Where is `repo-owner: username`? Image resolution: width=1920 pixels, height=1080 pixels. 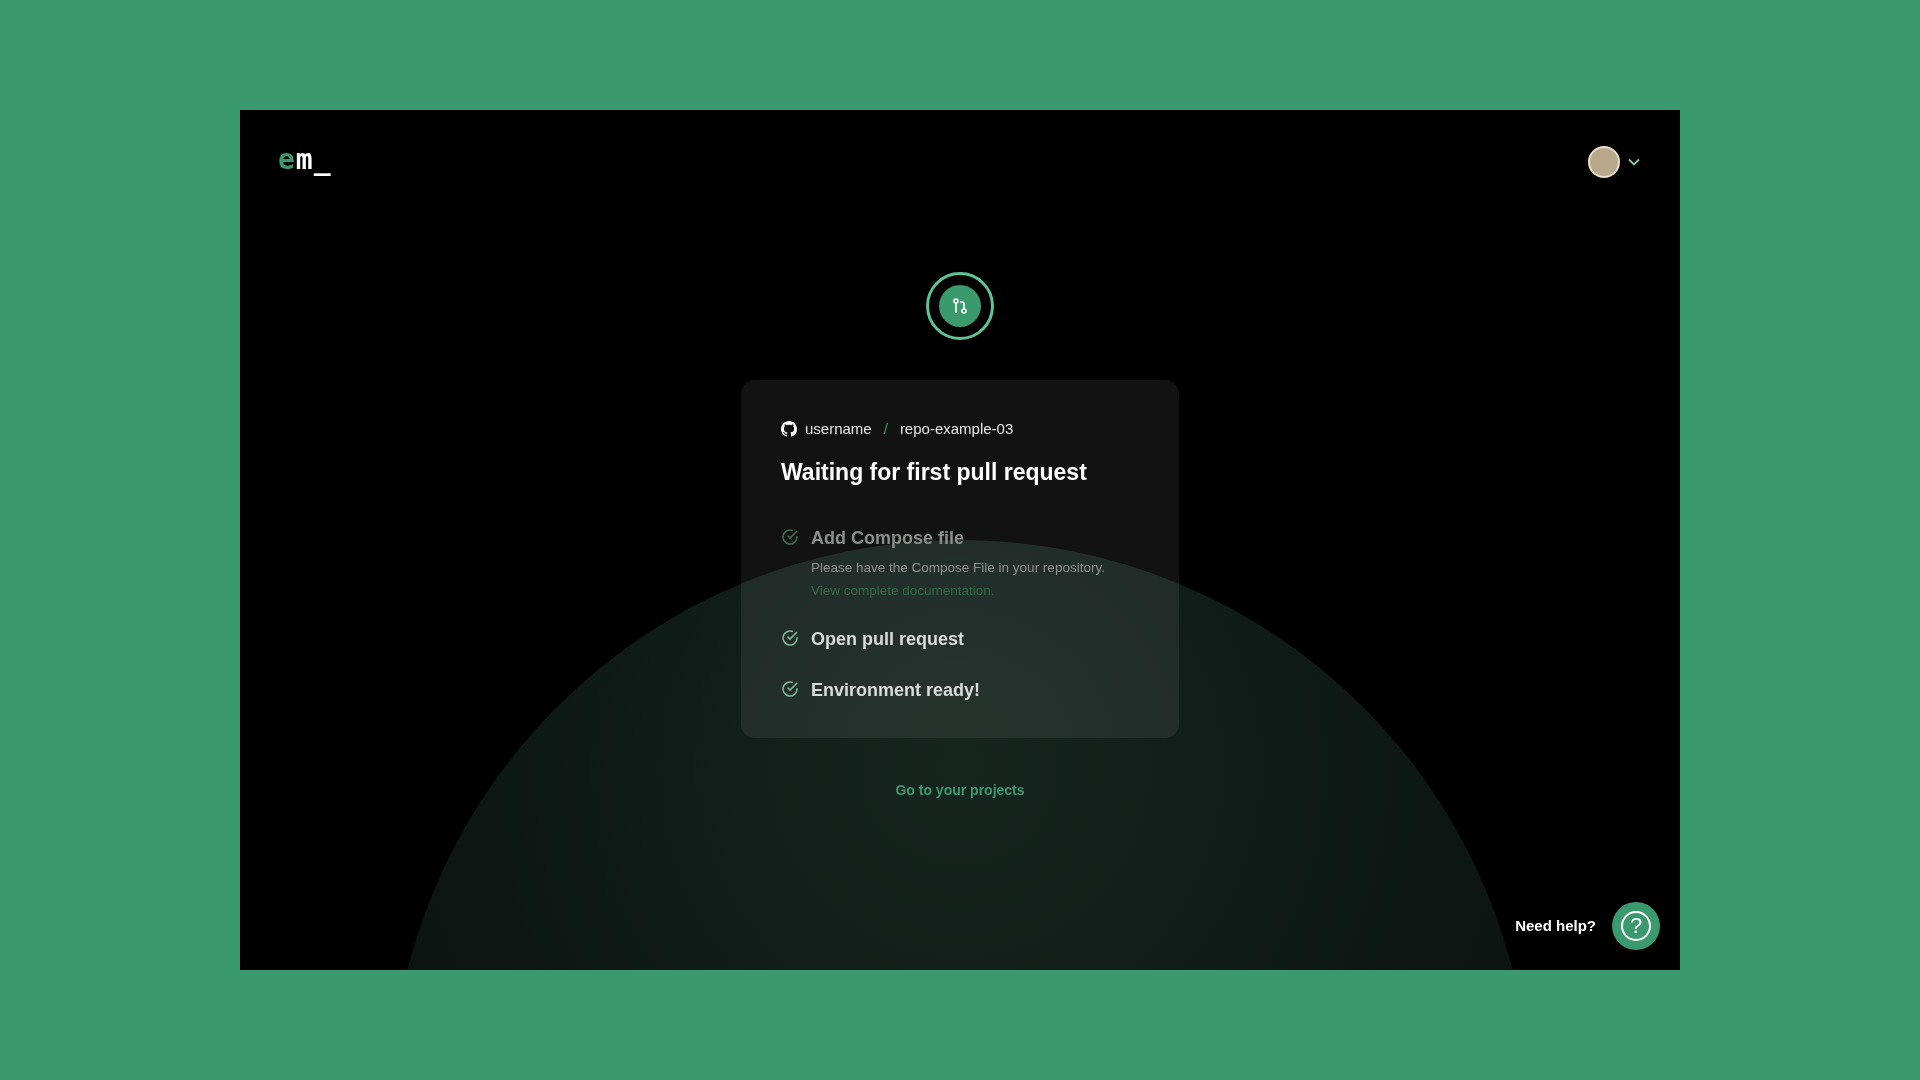
repo-owner: username is located at coordinates (838, 429).